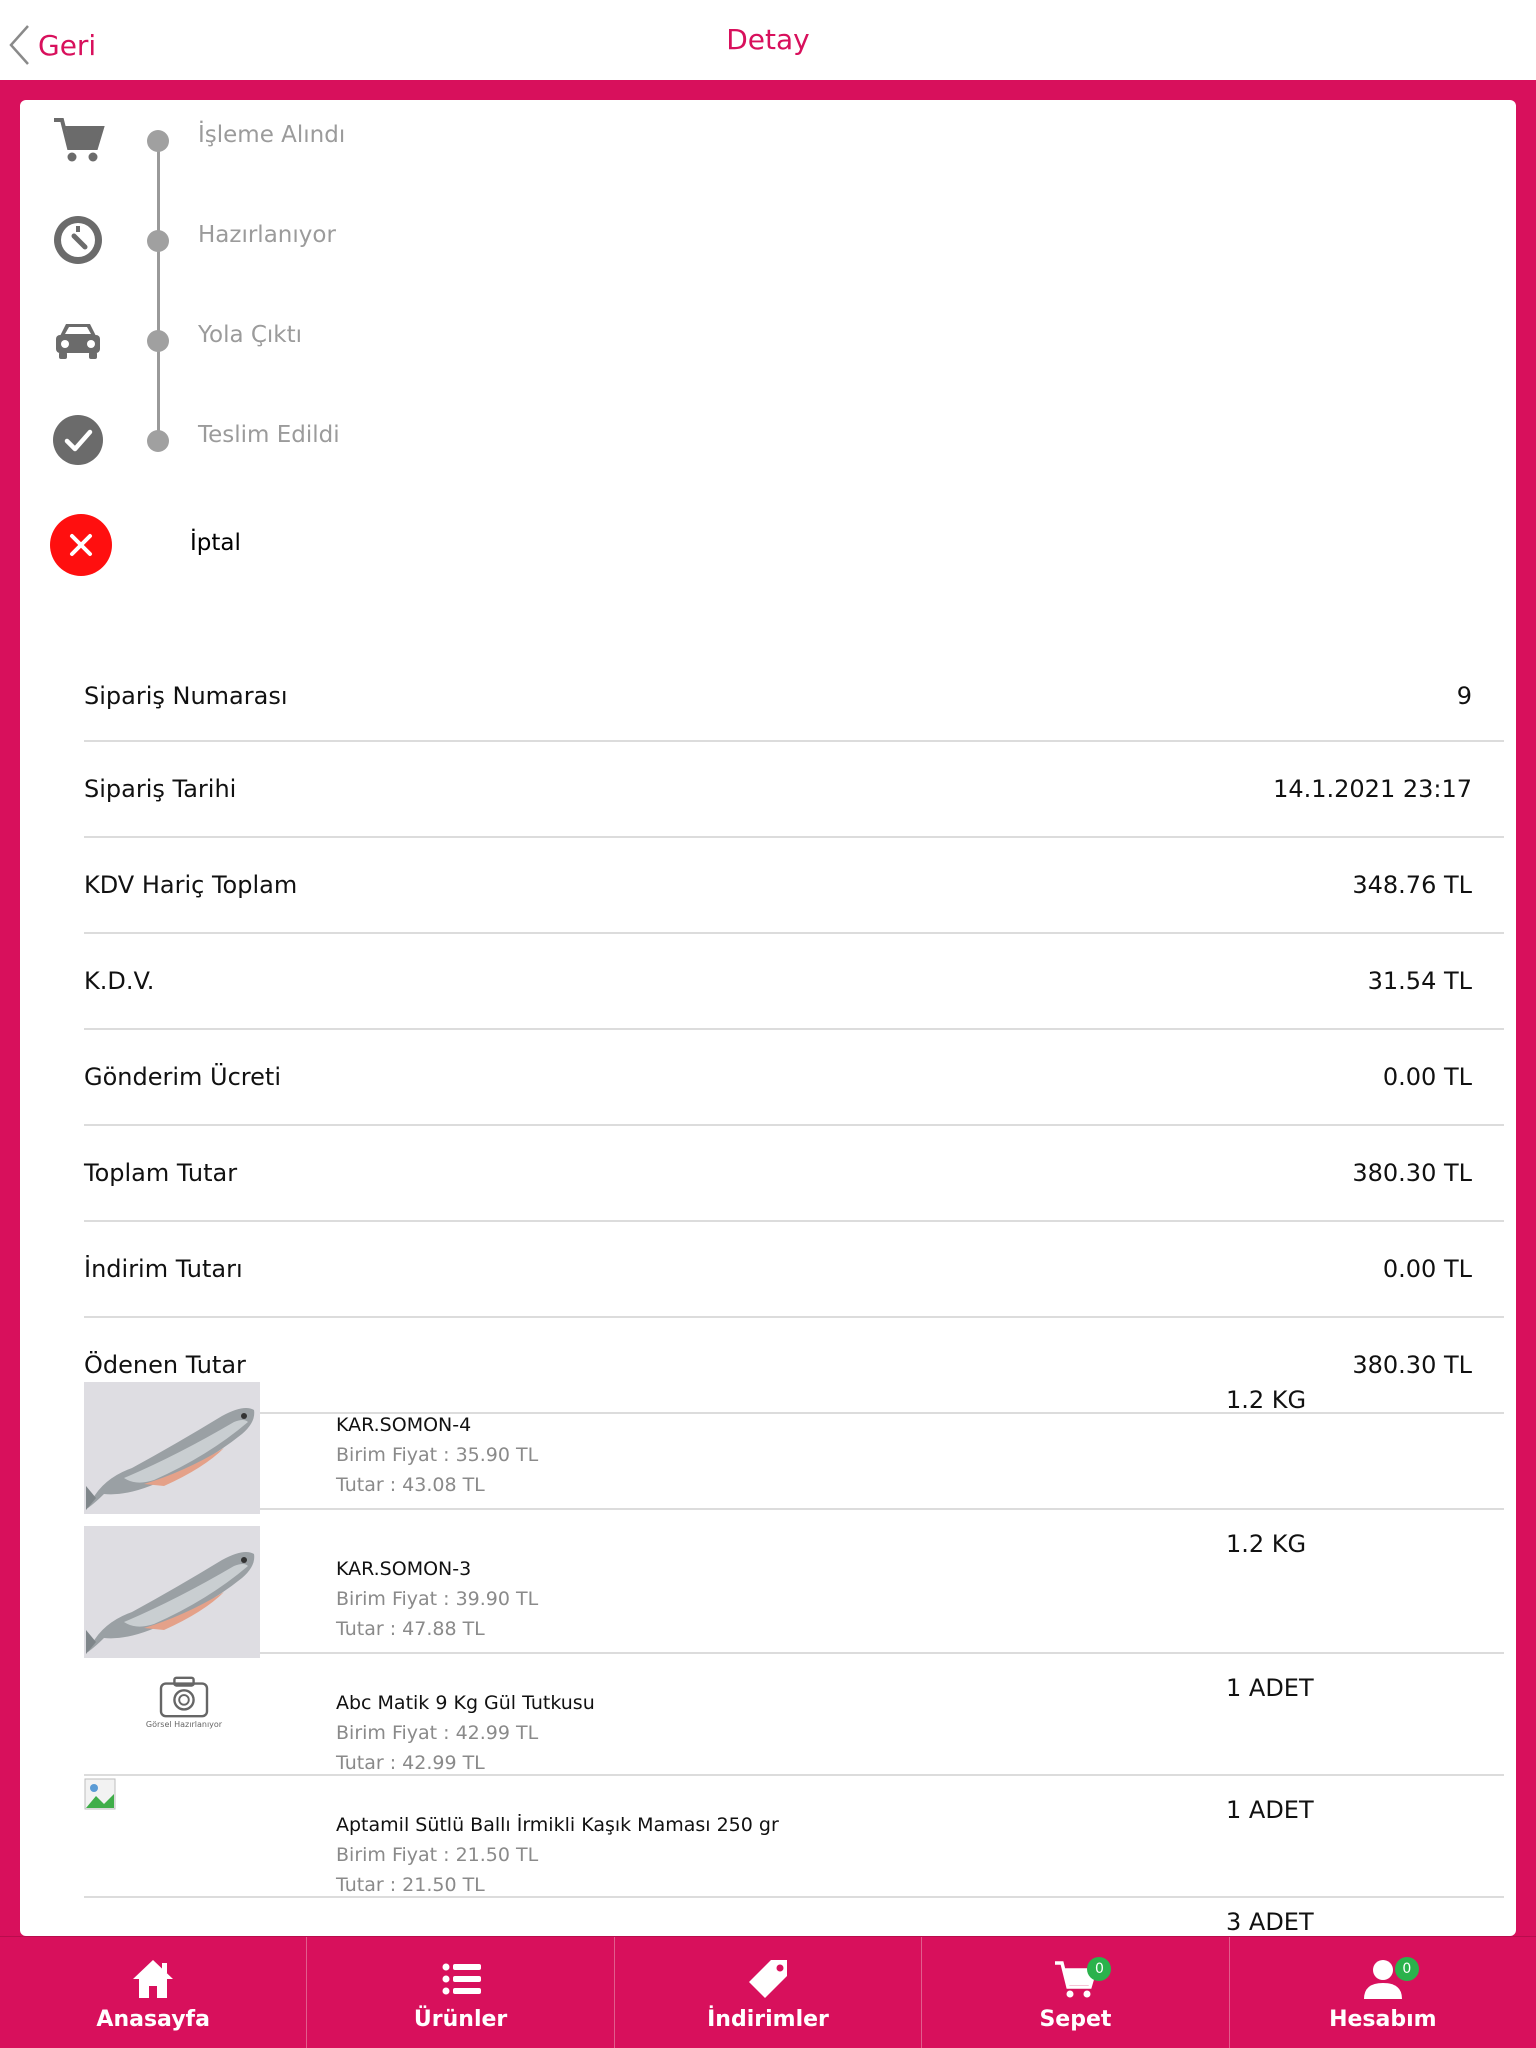 This screenshot has width=1536, height=2048. What do you see at coordinates (215, 543) in the screenshot?
I see `cancel-status-label: İptal` at bounding box center [215, 543].